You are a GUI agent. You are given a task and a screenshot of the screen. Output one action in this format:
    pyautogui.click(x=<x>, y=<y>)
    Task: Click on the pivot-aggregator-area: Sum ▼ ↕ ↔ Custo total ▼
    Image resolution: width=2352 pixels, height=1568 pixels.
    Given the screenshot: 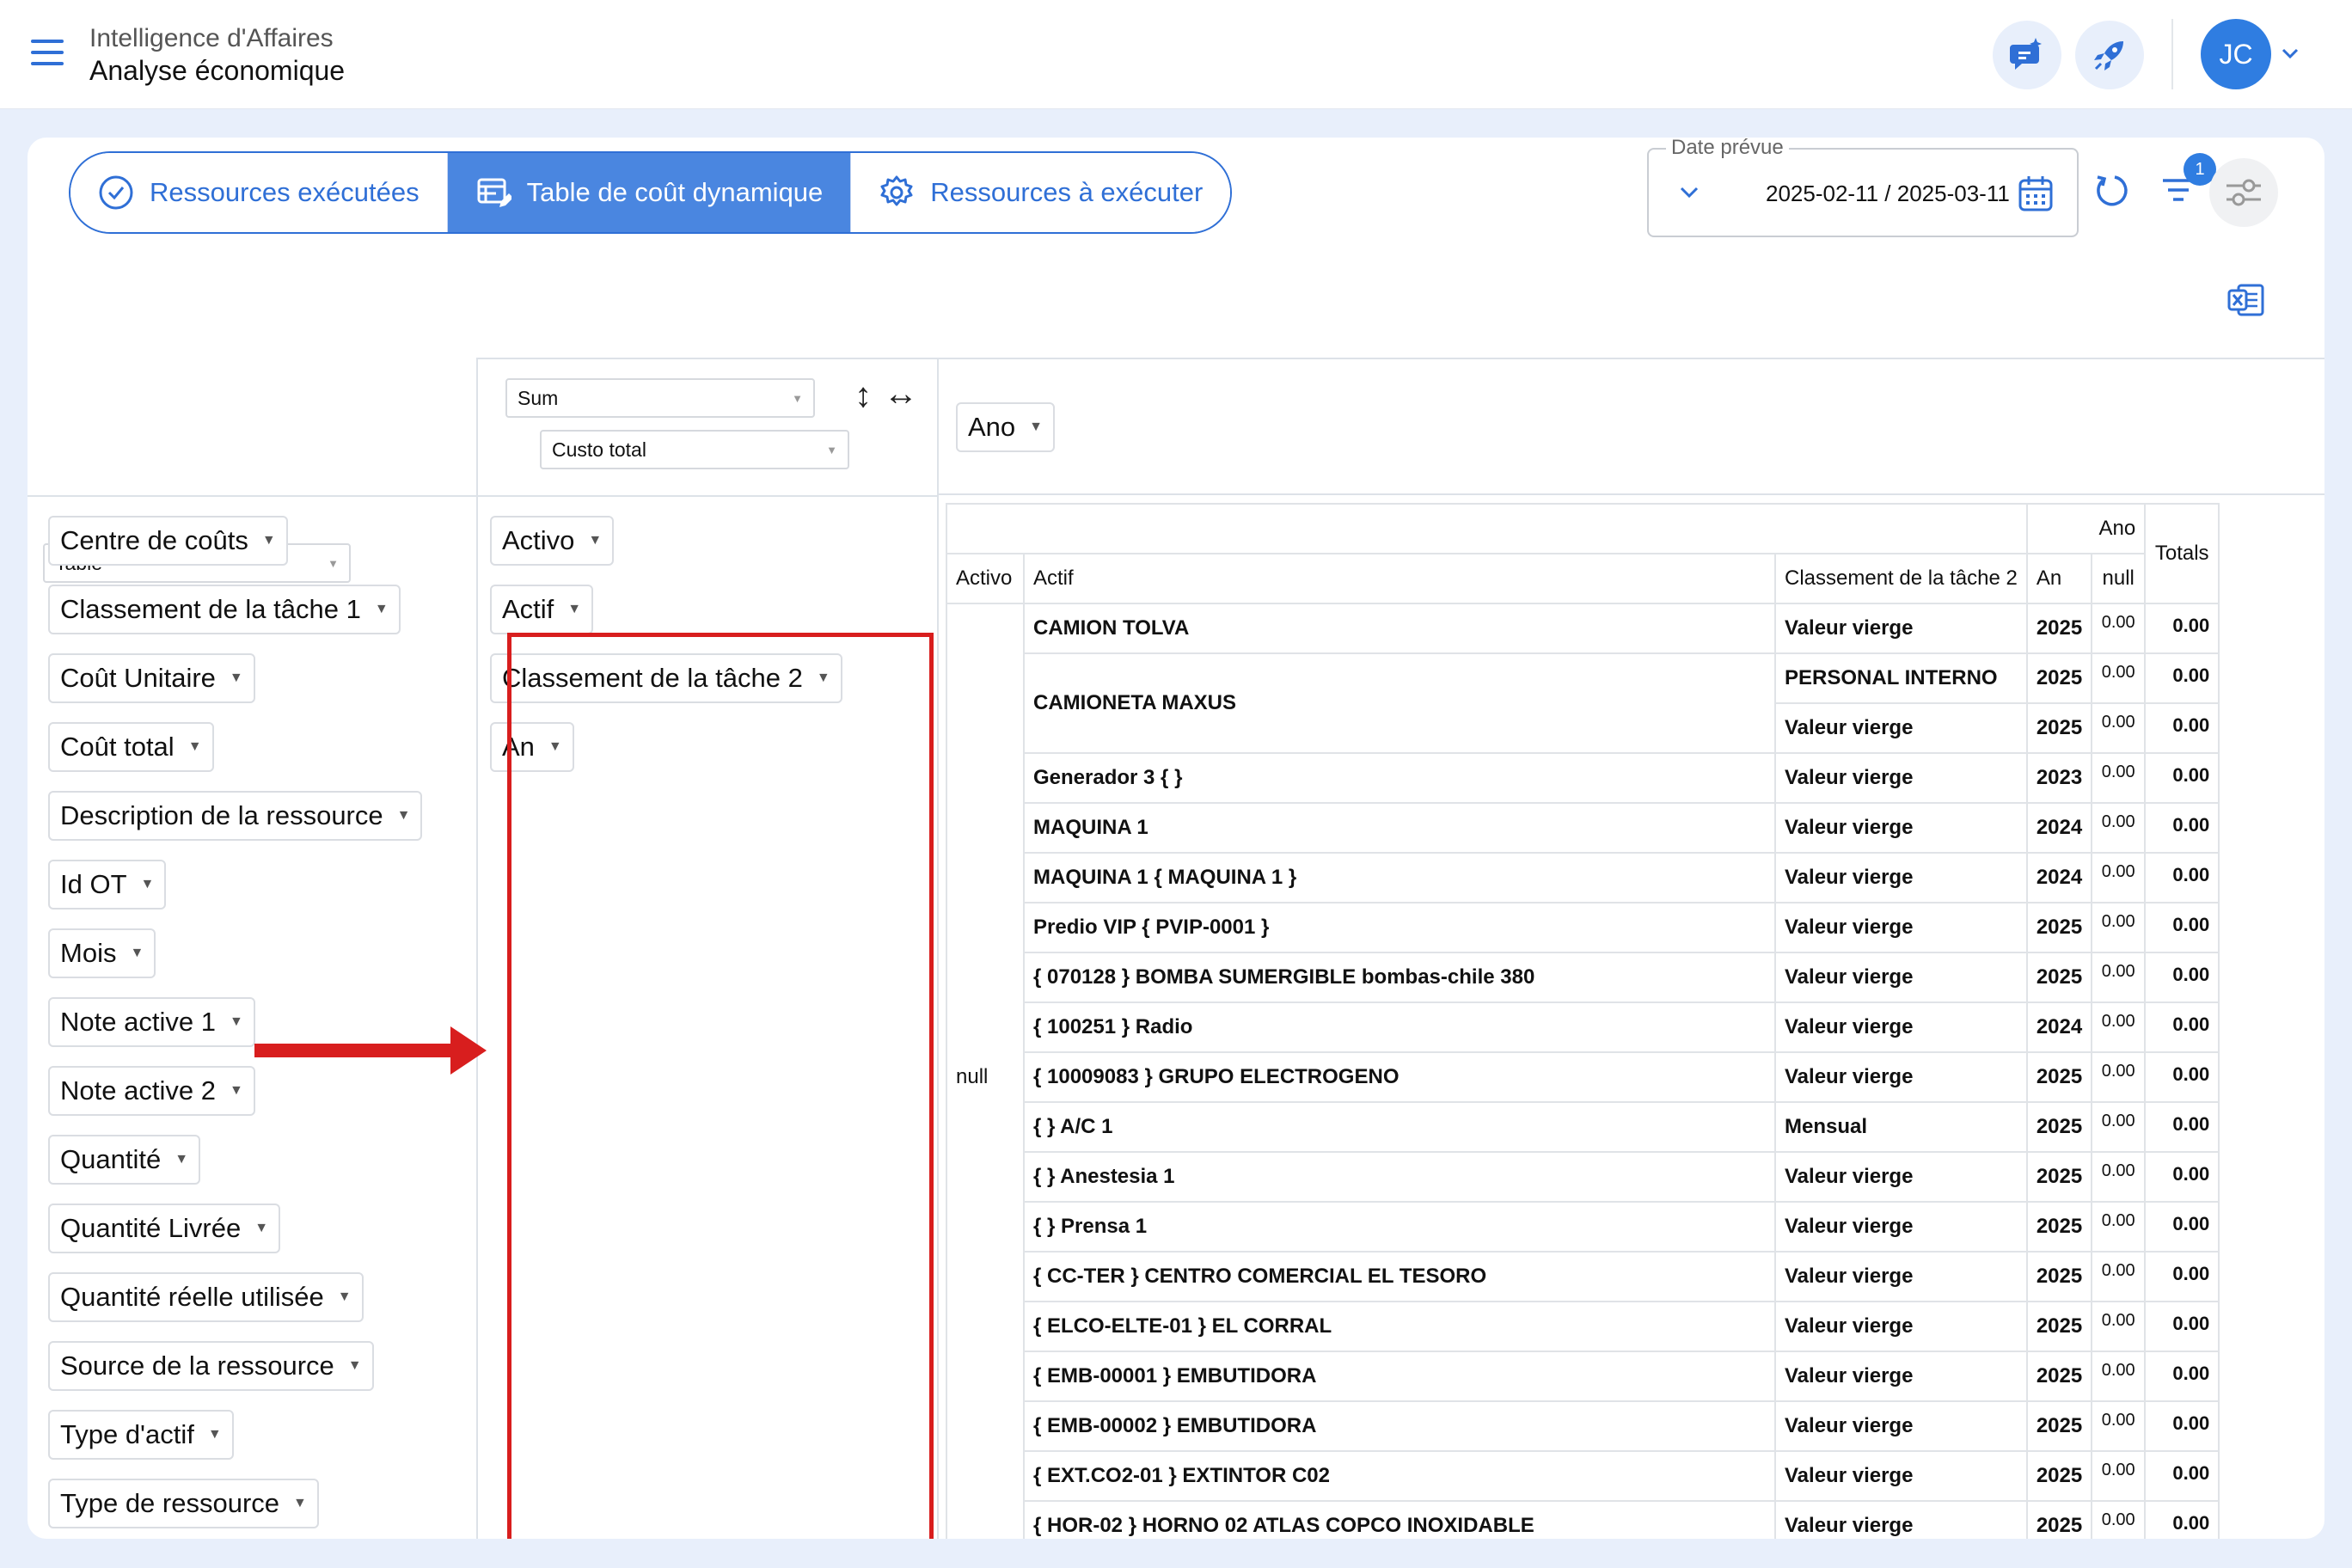 What is the action you would take?
    pyautogui.click(x=707, y=426)
    